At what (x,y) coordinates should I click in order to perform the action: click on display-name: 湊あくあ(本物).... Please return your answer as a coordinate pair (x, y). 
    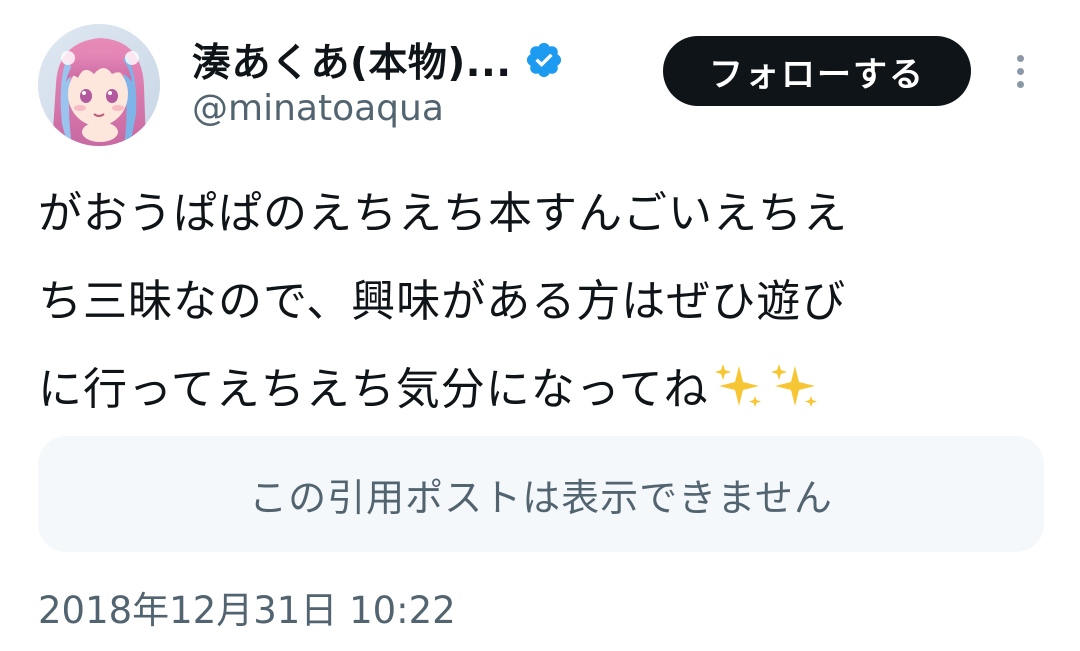
    Looking at the image, I should click on (352, 60).